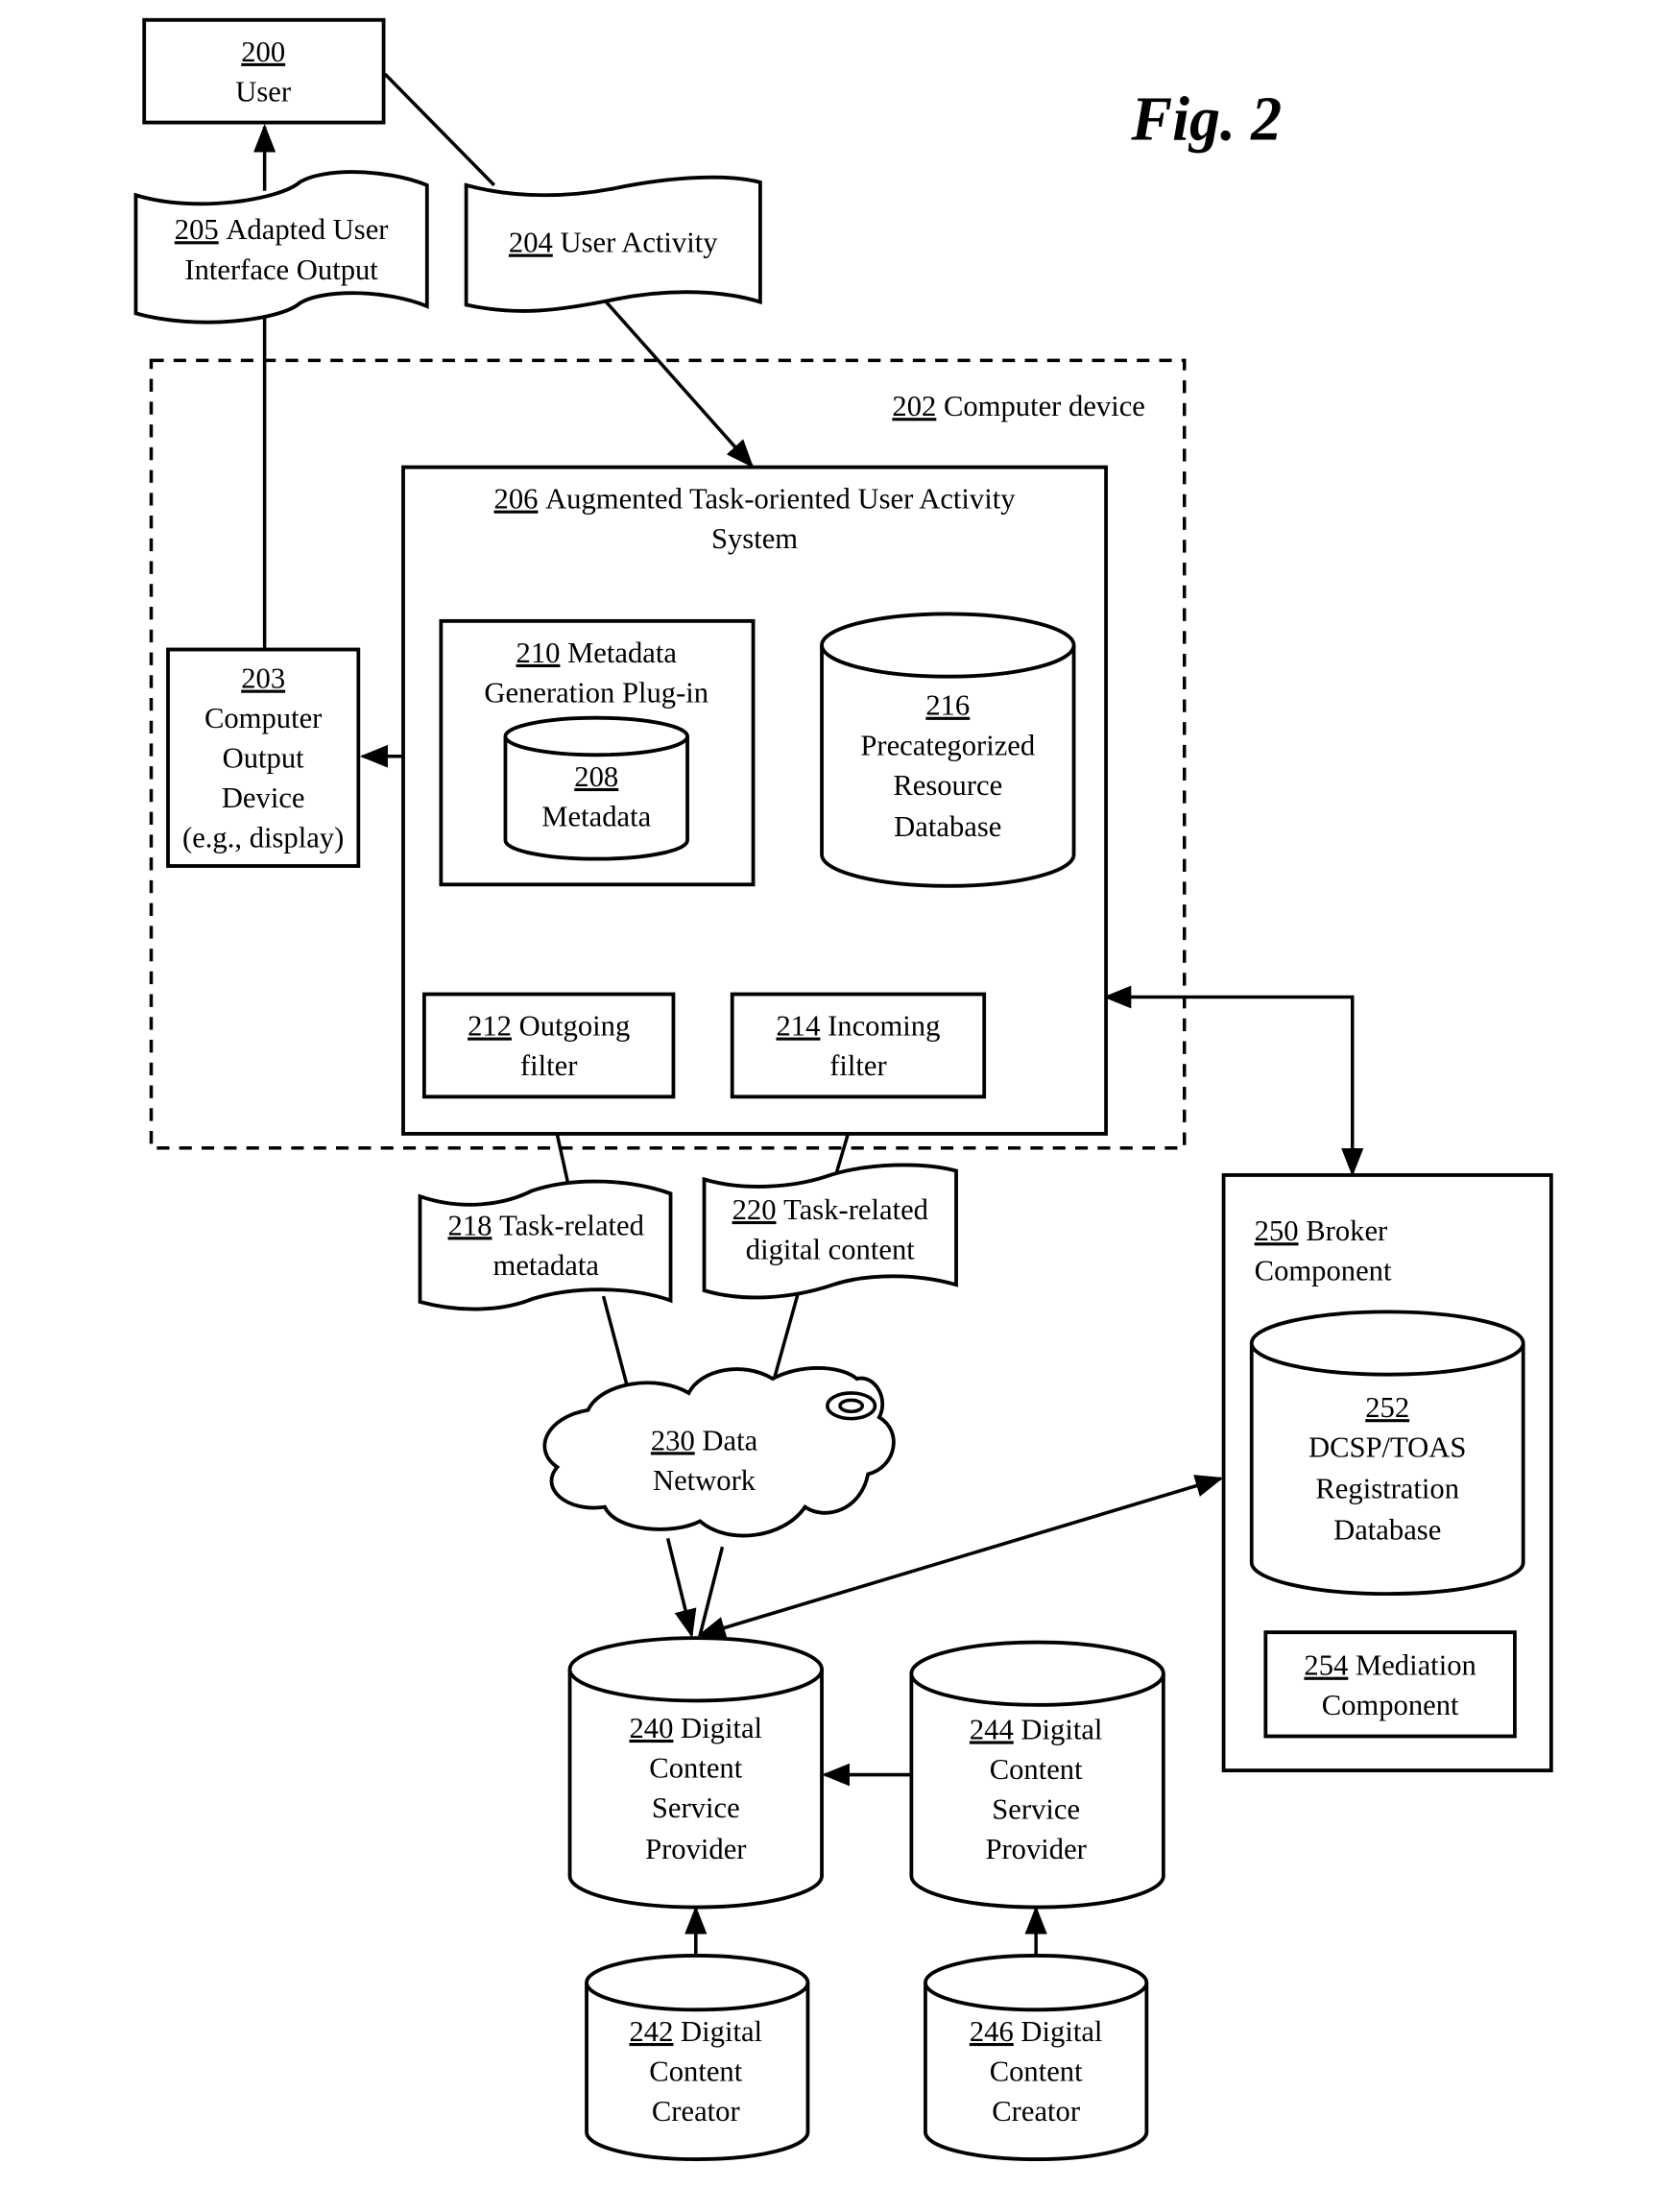 The height and width of the screenshot is (2212, 1680). What do you see at coordinates (263, 797) in the screenshot?
I see `node-text-line3: Device` at bounding box center [263, 797].